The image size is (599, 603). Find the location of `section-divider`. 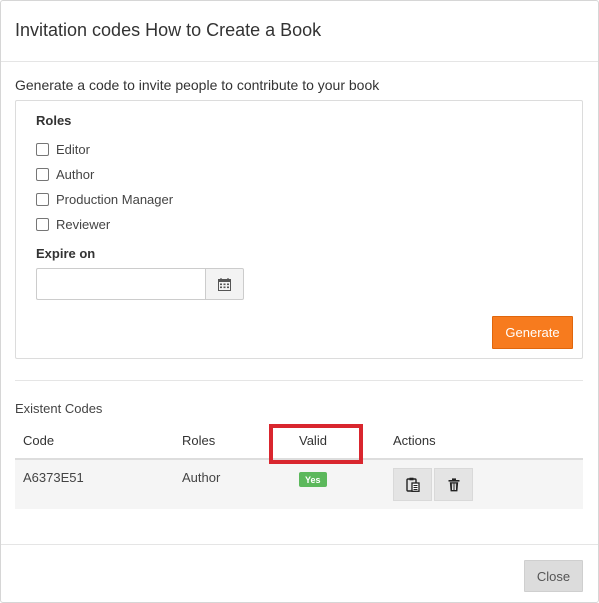

section-divider is located at coordinates (299, 380).